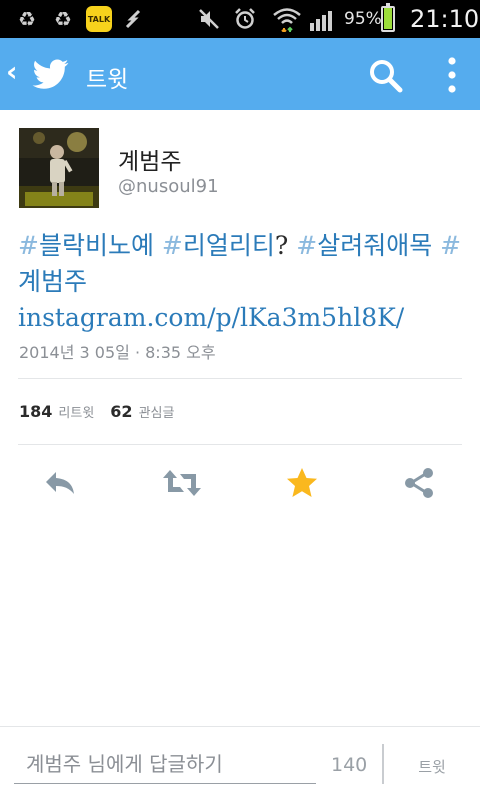 This screenshot has height=800, width=480. What do you see at coordinates (107, 80) in the screenshot?
I see `page-title: 트윗` at bounding box center [107, 80].